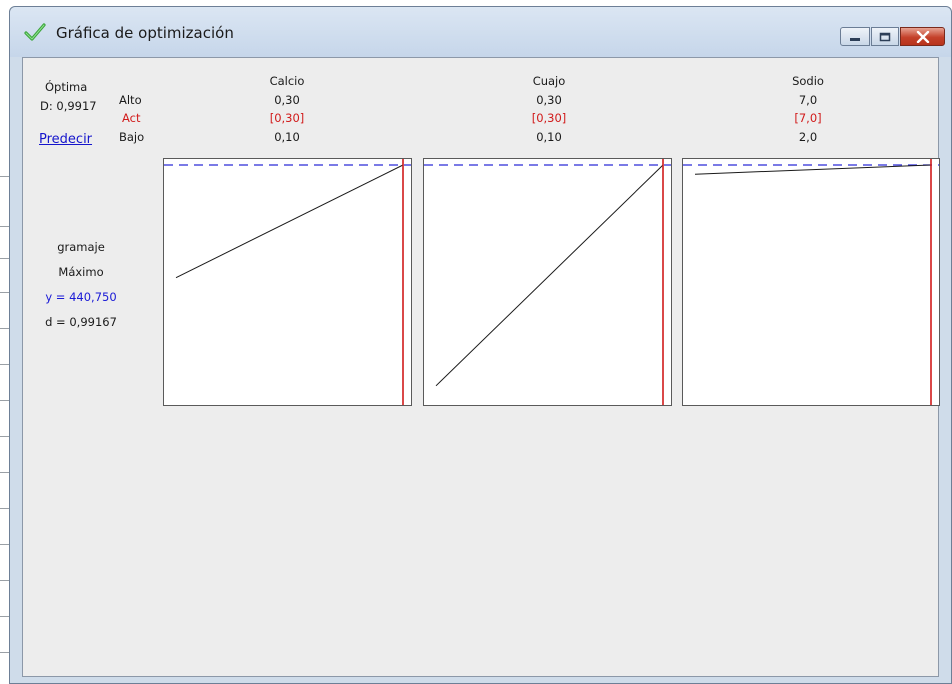 The width and height of the screenshot is (952, 684). I want to click on maximize-button, so click(885, 36).